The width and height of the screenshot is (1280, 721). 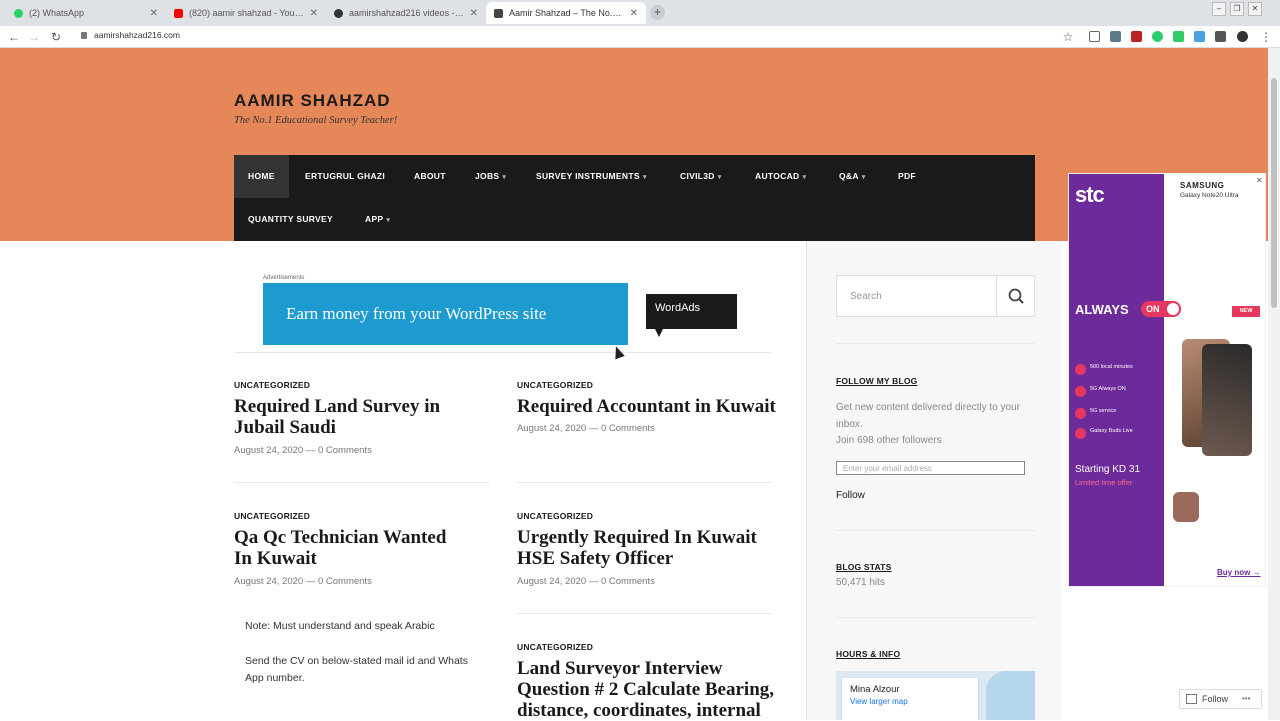 I want to click on nav-item-qa: Q&A ▾, so click(x=852, y=176).